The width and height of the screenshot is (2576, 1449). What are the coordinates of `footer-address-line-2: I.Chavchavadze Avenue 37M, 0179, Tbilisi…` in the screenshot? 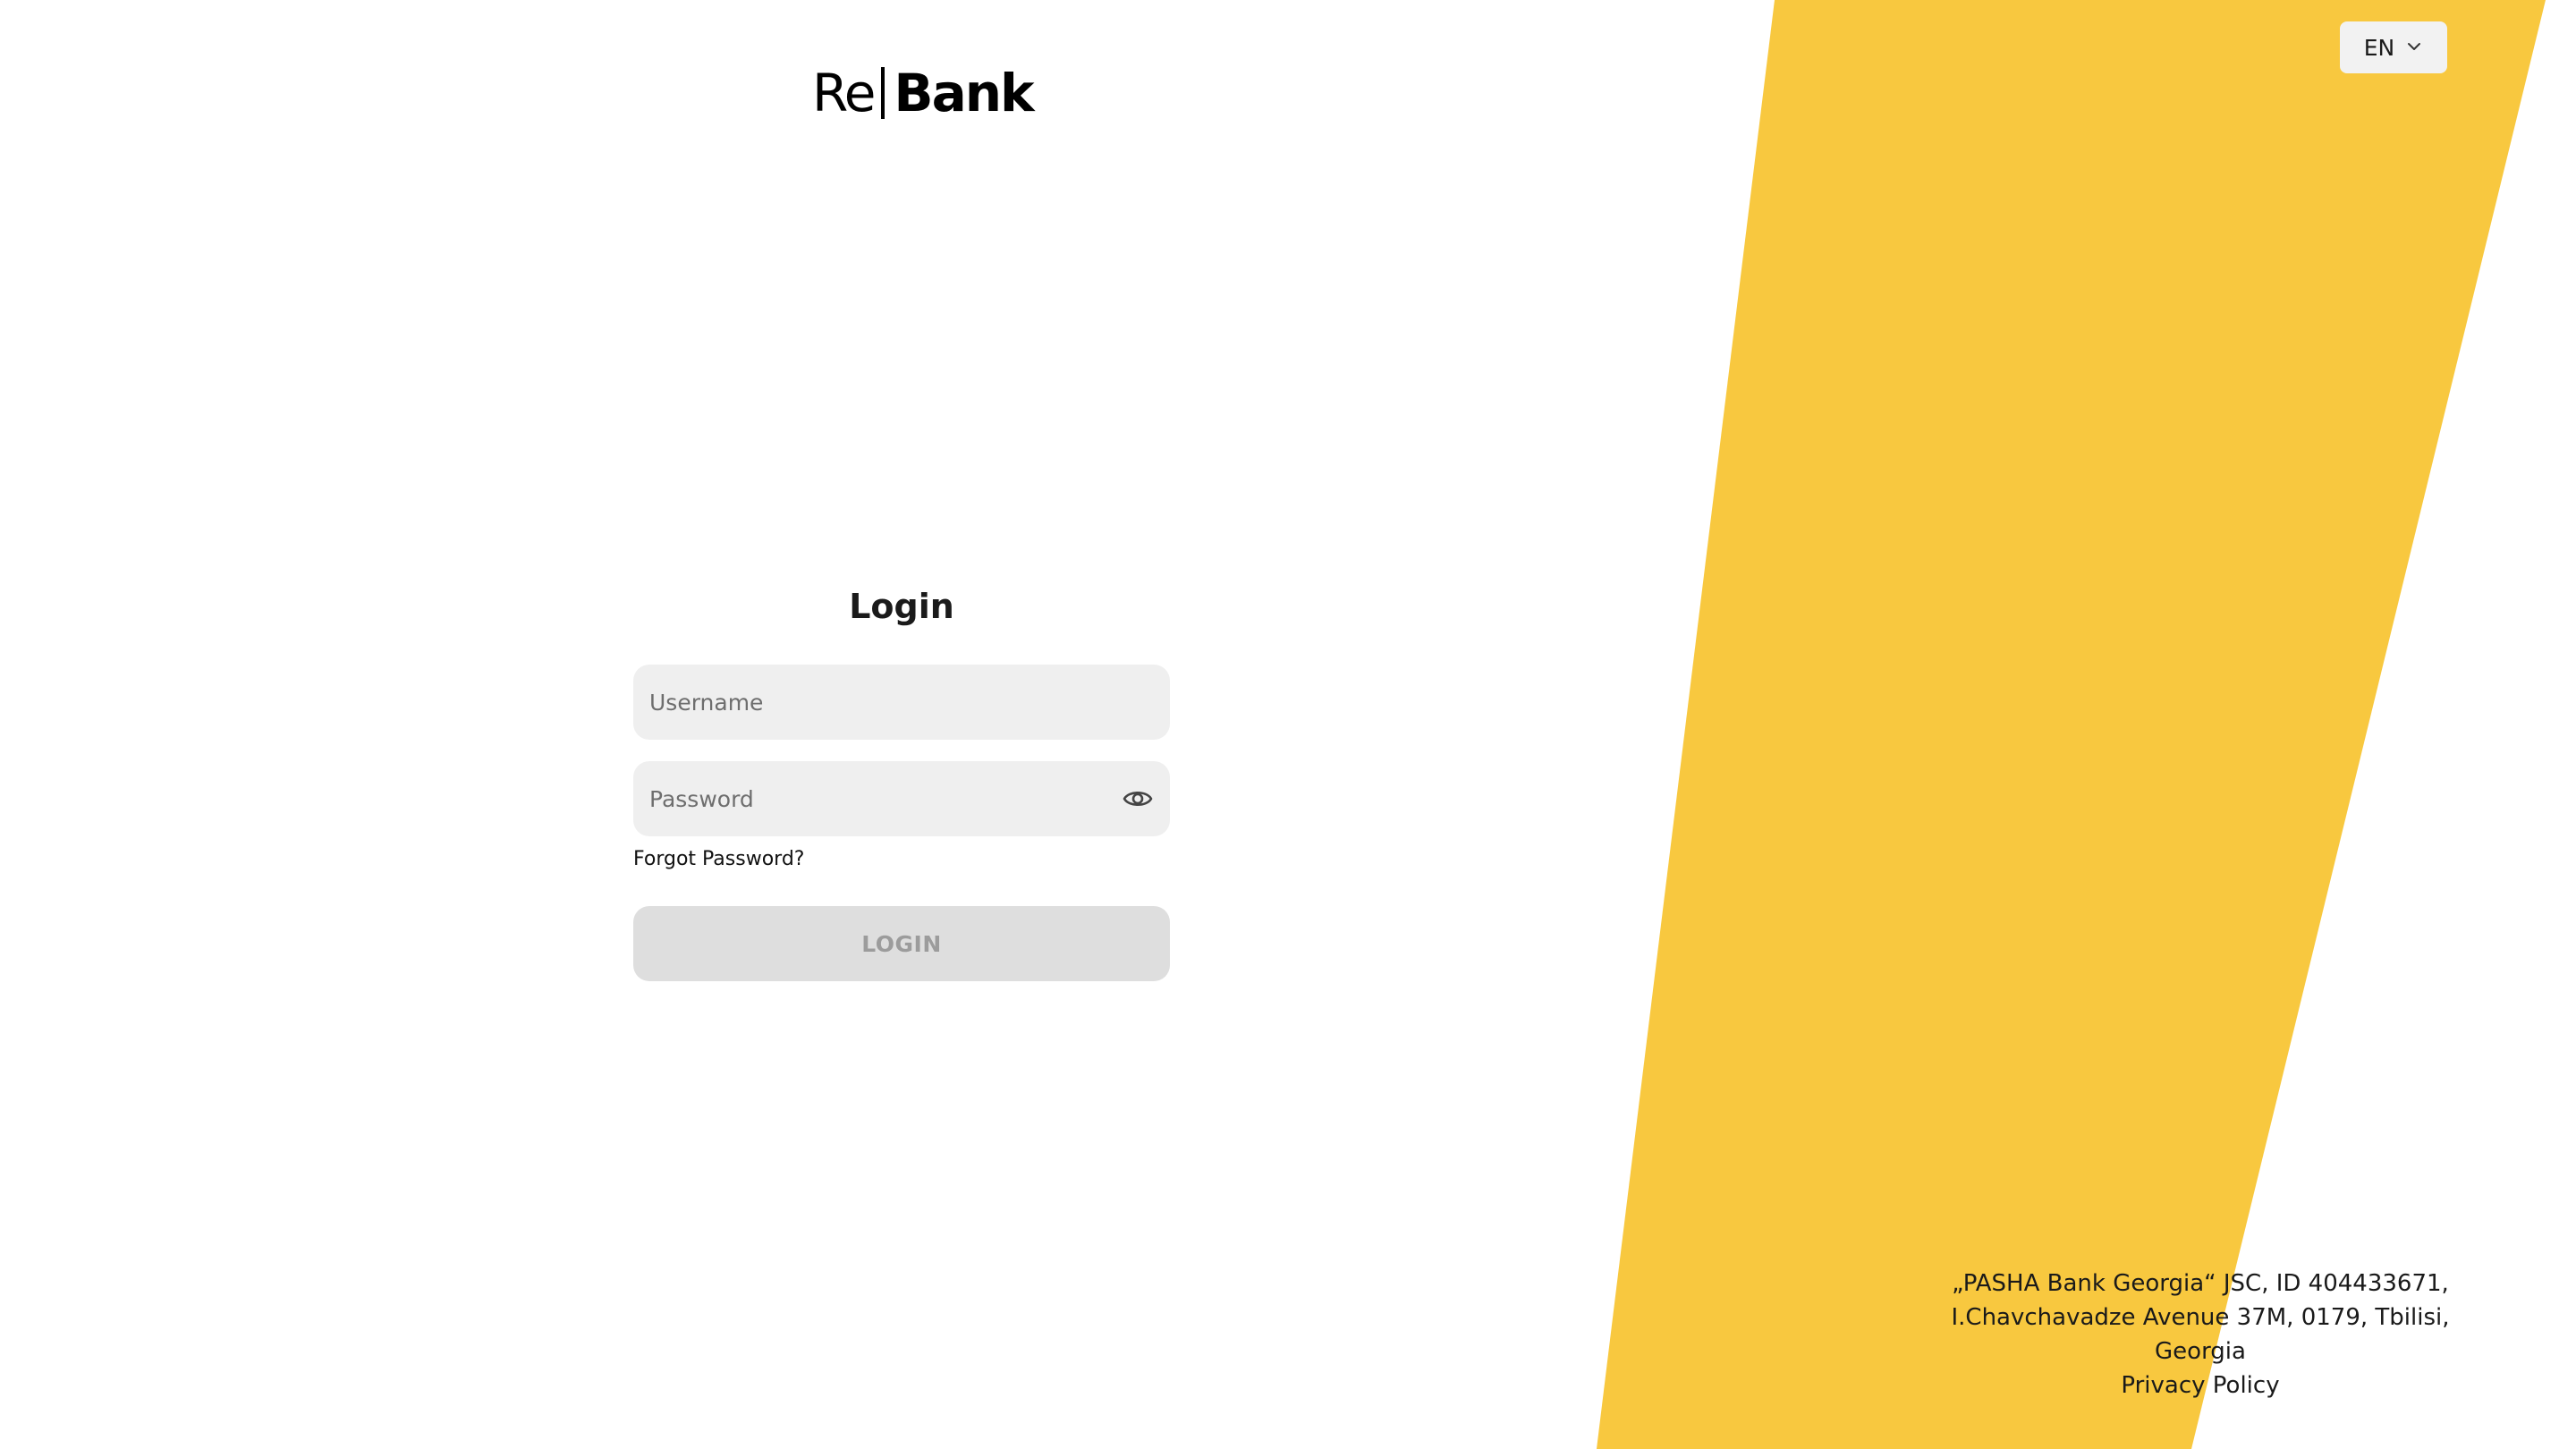 It's located at (2200, 1317).